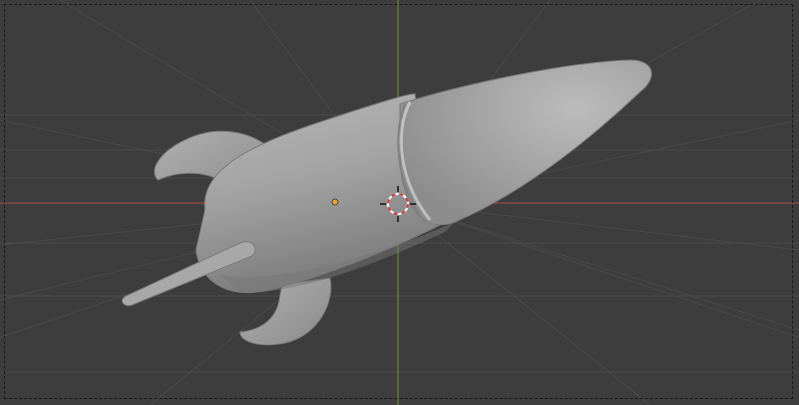 This screenshot has height=405, width=799. Describe the element at coordinates (525, 142) in the screenshot. I see `rocket-nose-cone` at that location.